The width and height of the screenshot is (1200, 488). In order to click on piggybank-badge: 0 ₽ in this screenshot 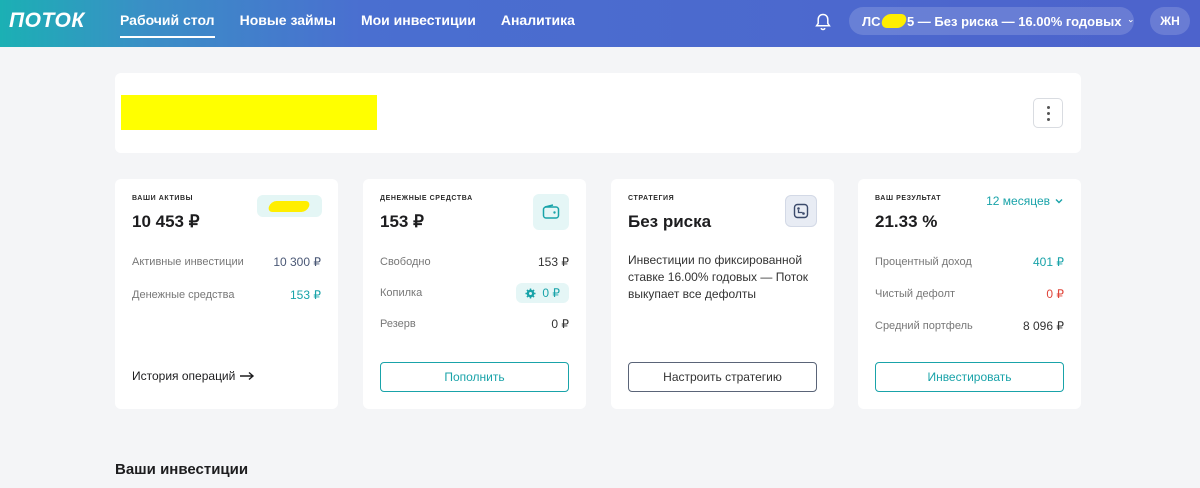, I will do `click(542, 293)`.